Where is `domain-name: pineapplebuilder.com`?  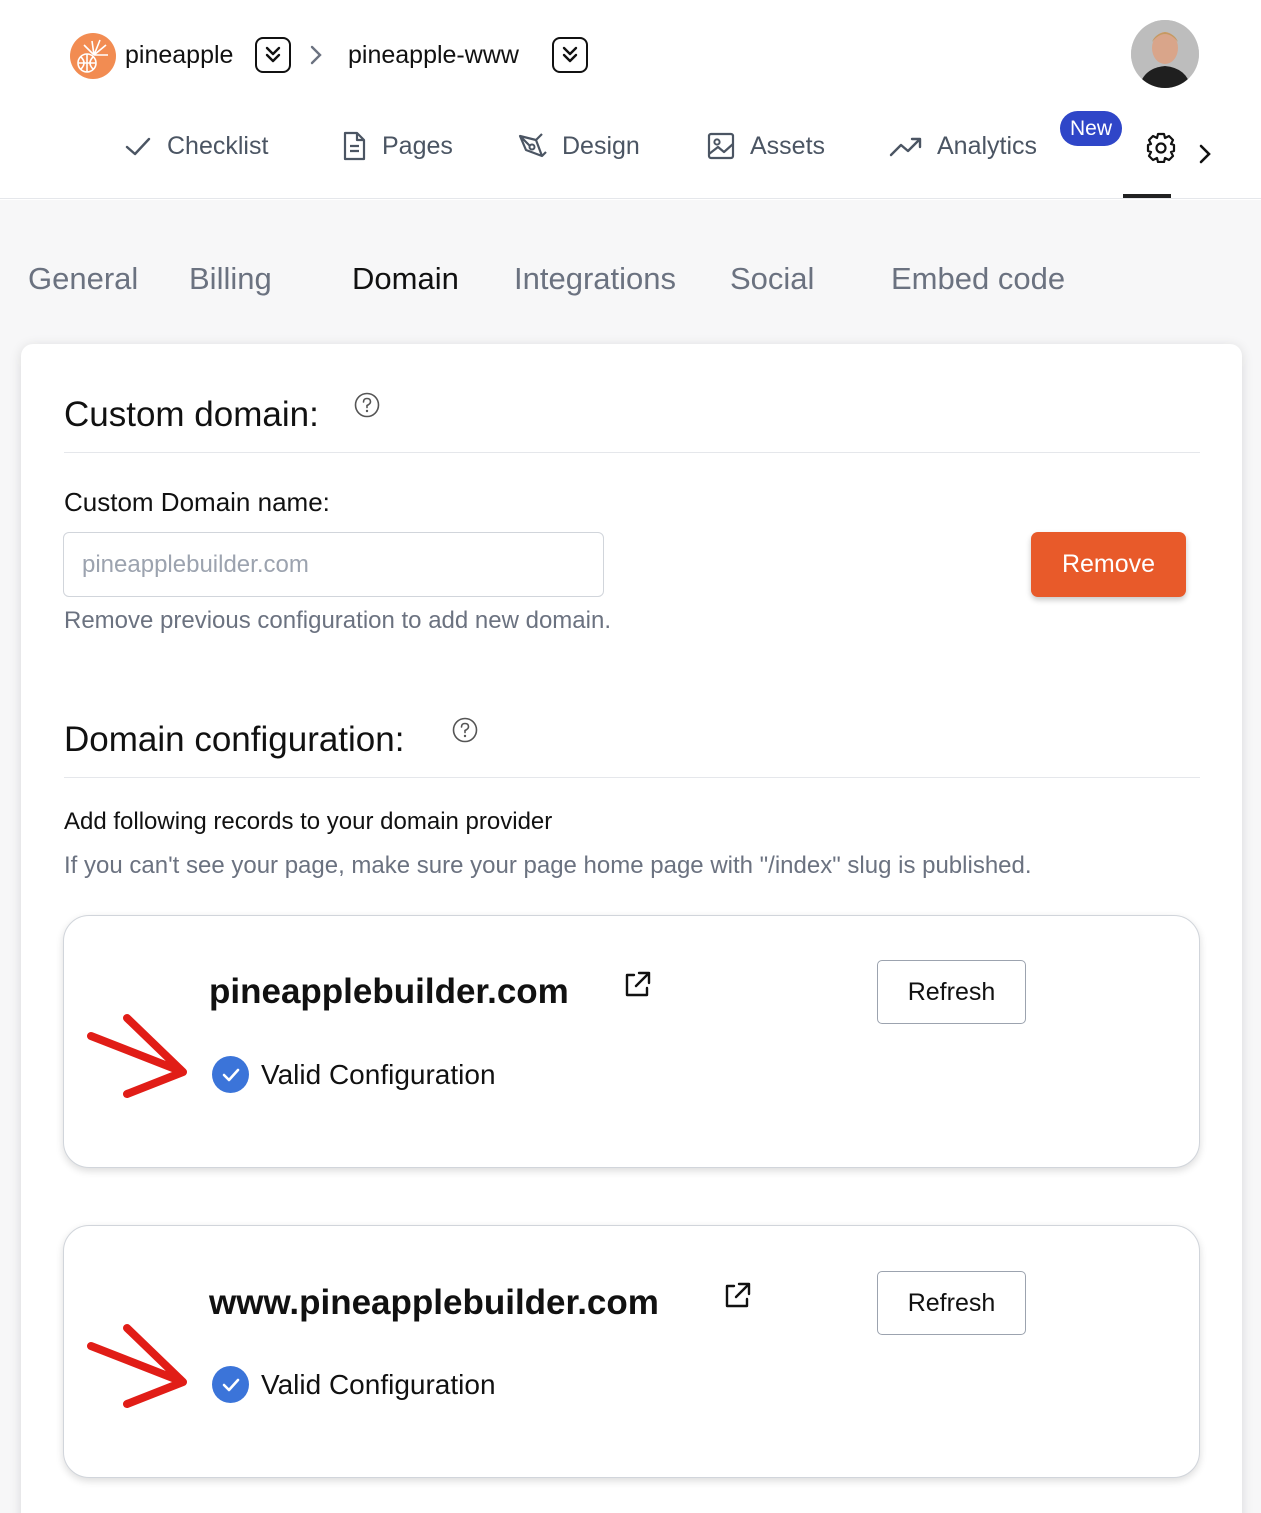
domain-name: pineapplebuilder.com is located at coordinates (389, 991).